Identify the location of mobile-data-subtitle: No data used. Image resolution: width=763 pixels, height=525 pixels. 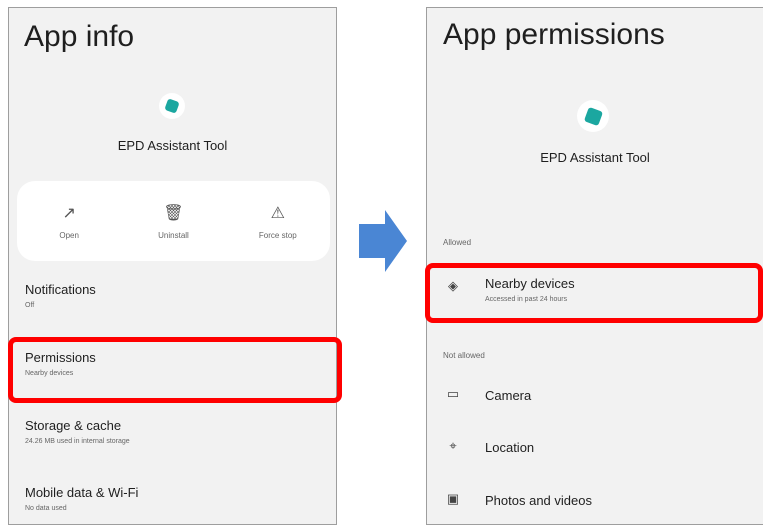
(46, 508).